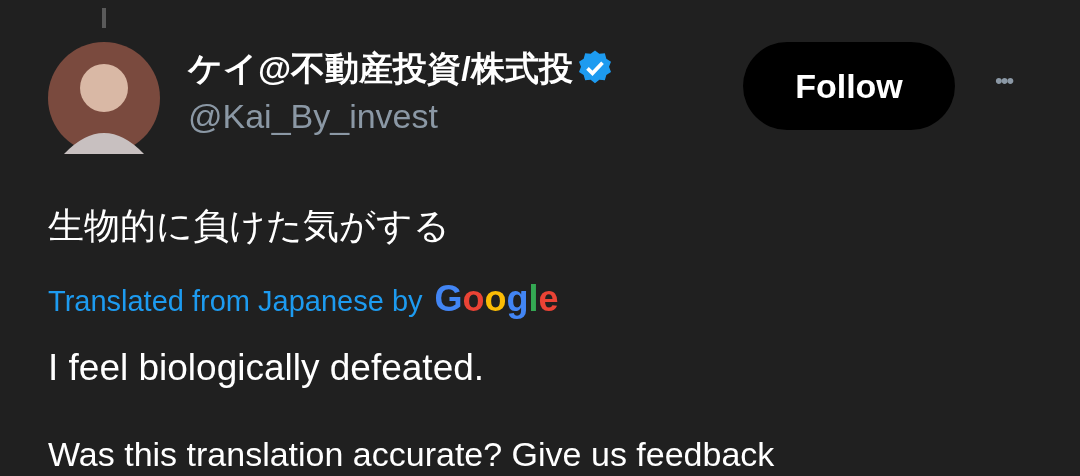 The image size is (1080, 476). I want to click on tweet-text: 生物的に負けた気がする, so click(249, 226).